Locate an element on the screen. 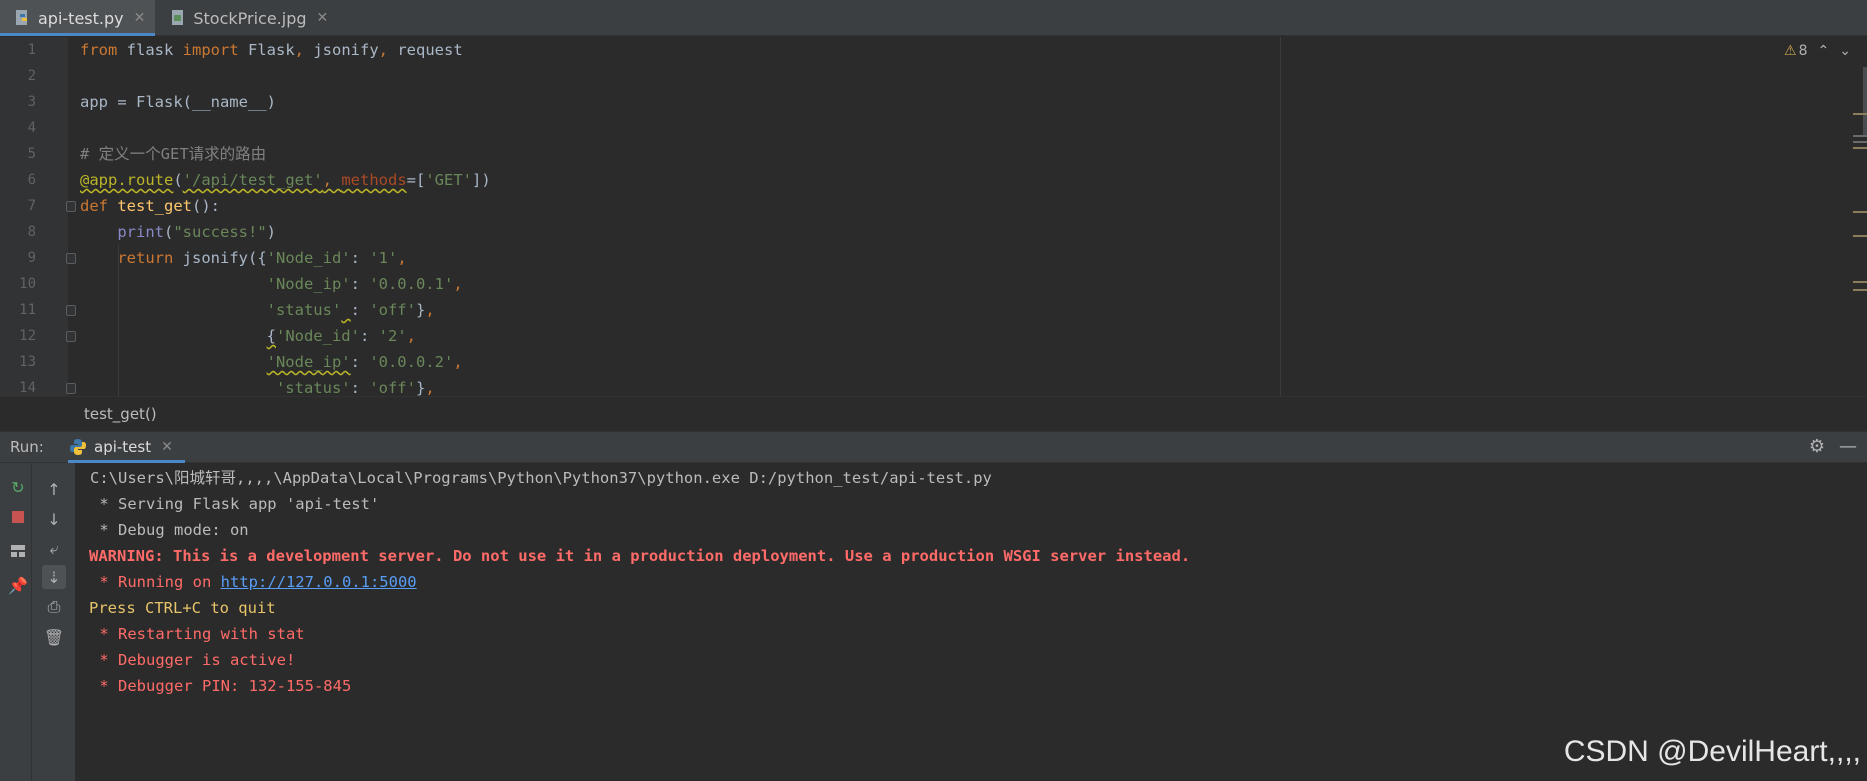  console-text: * Running on is located at coordinates (155, 582).